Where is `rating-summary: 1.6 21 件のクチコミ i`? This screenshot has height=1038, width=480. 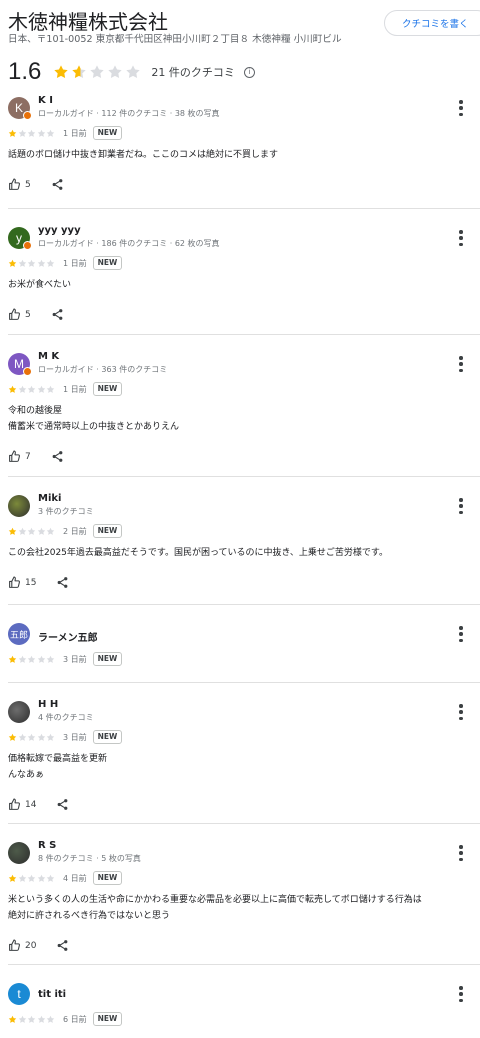 rating-summary: 1.6 21 件のクチコミ i is located at coordinates (131, 72).